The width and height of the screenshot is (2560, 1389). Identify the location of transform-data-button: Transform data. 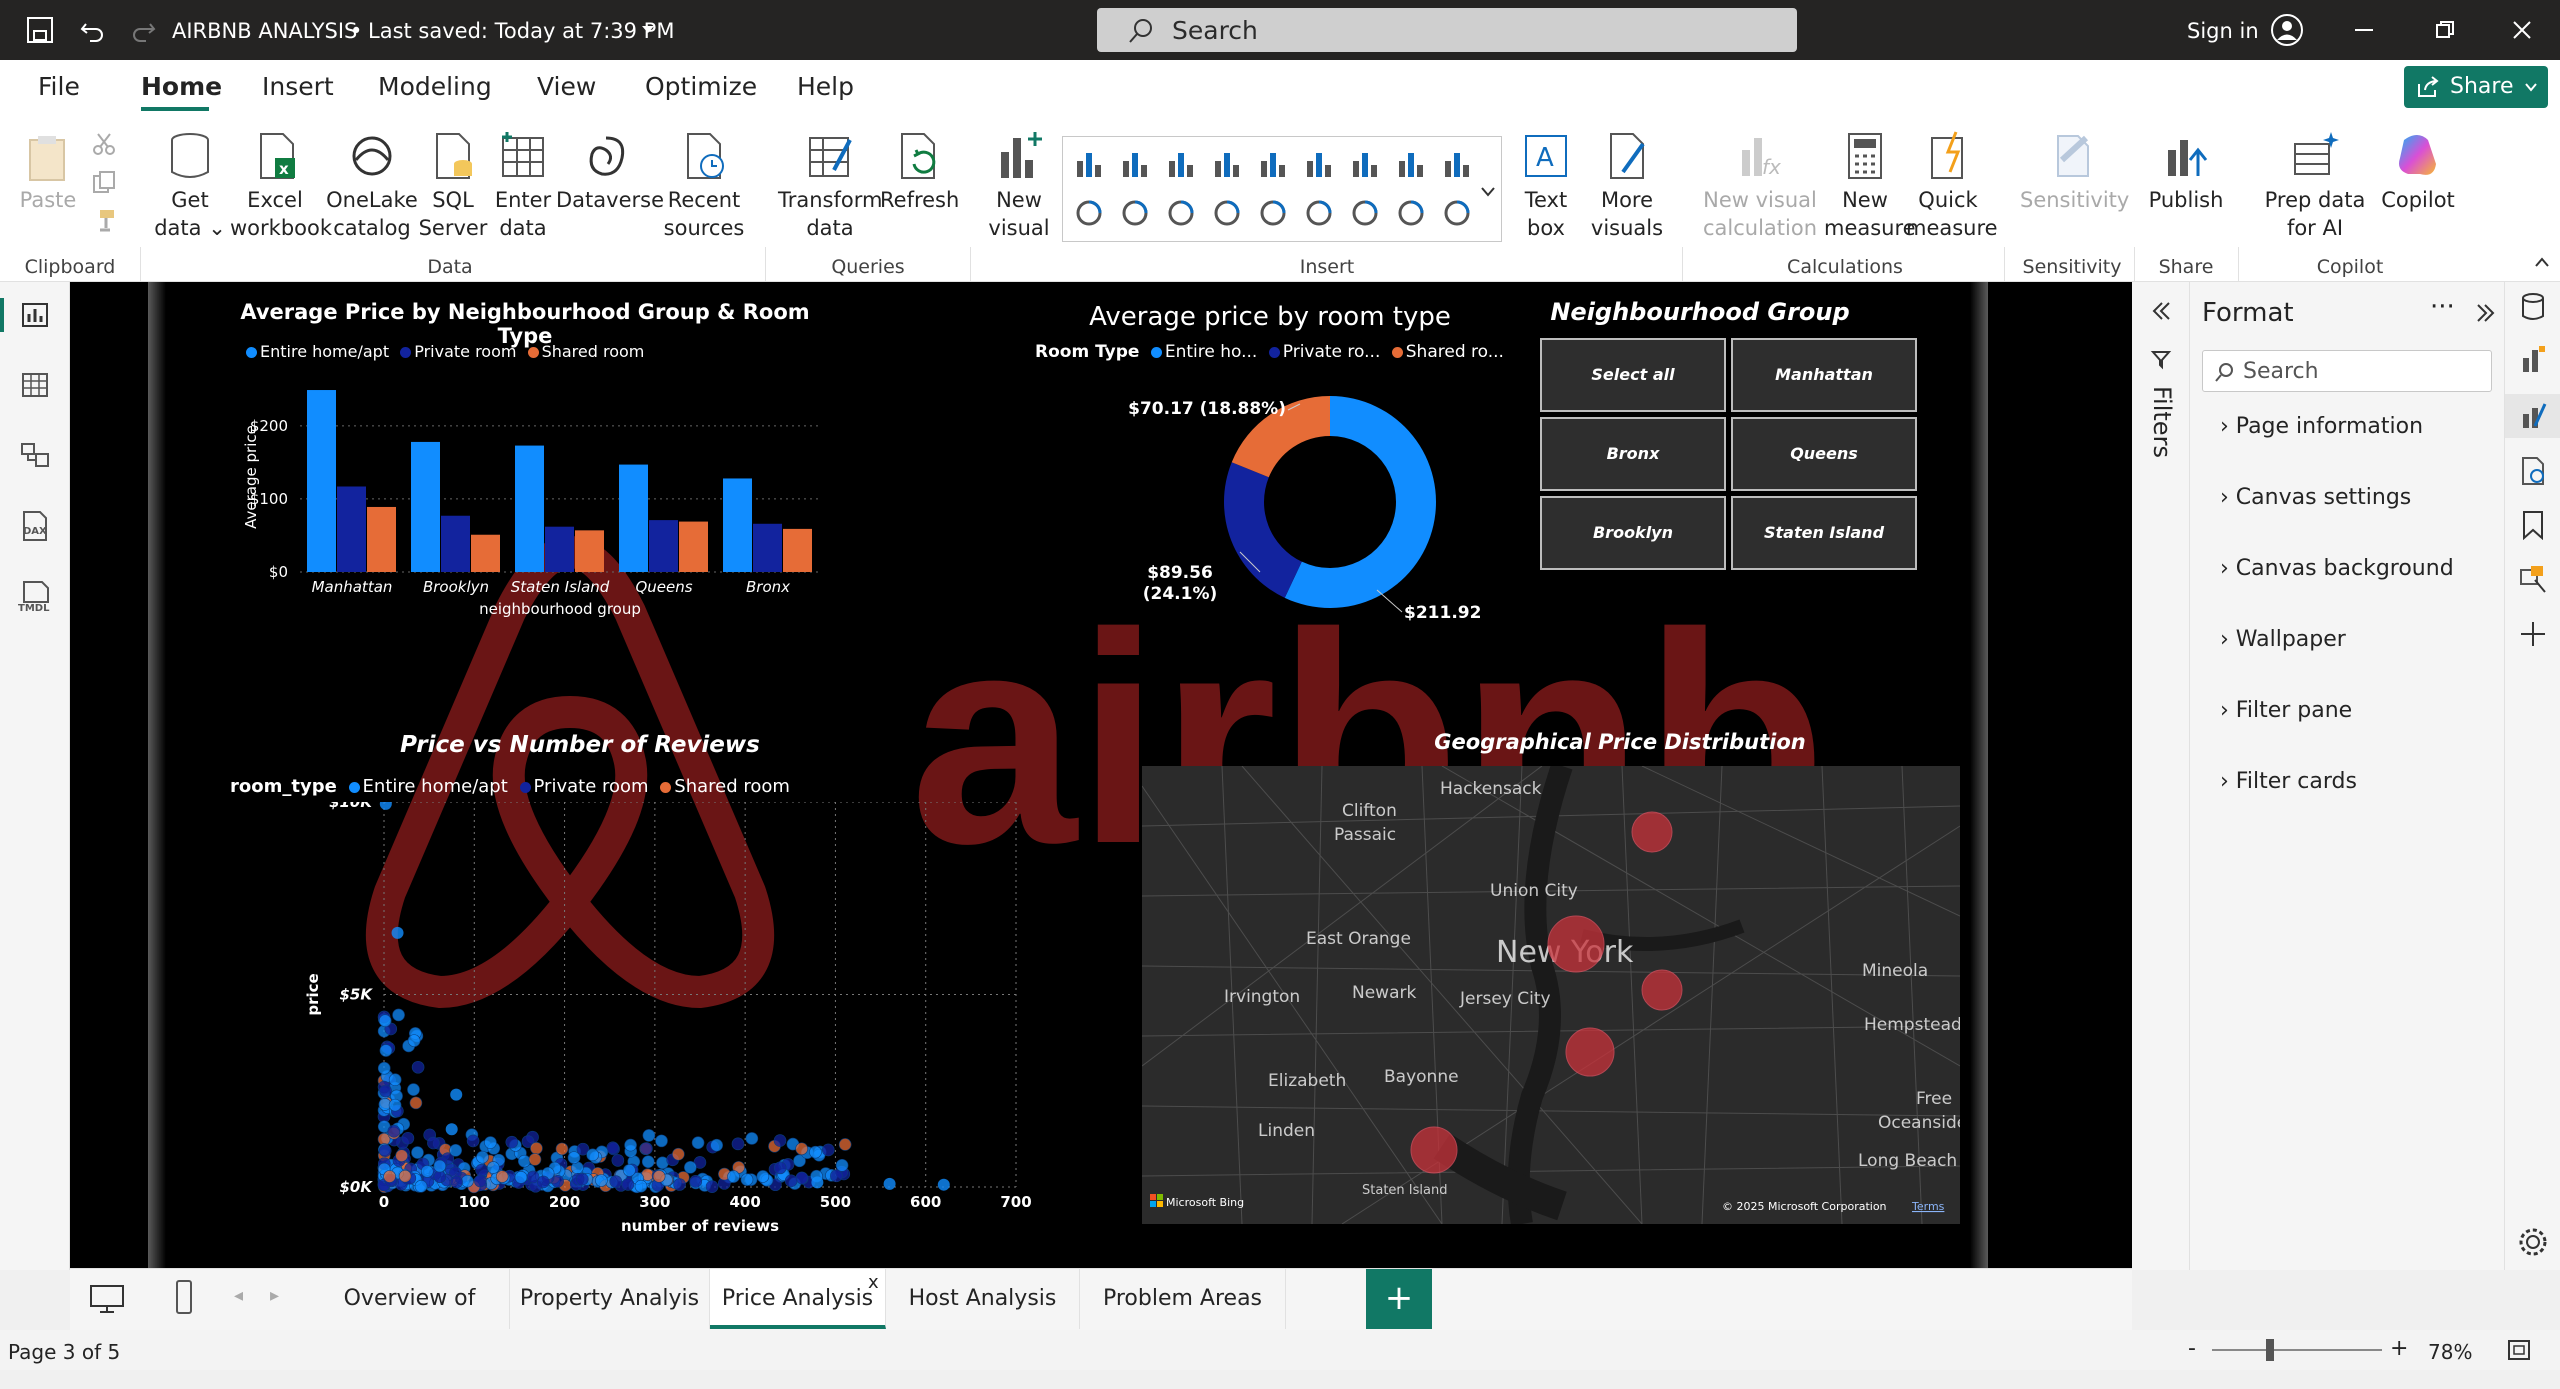
(830, 186).